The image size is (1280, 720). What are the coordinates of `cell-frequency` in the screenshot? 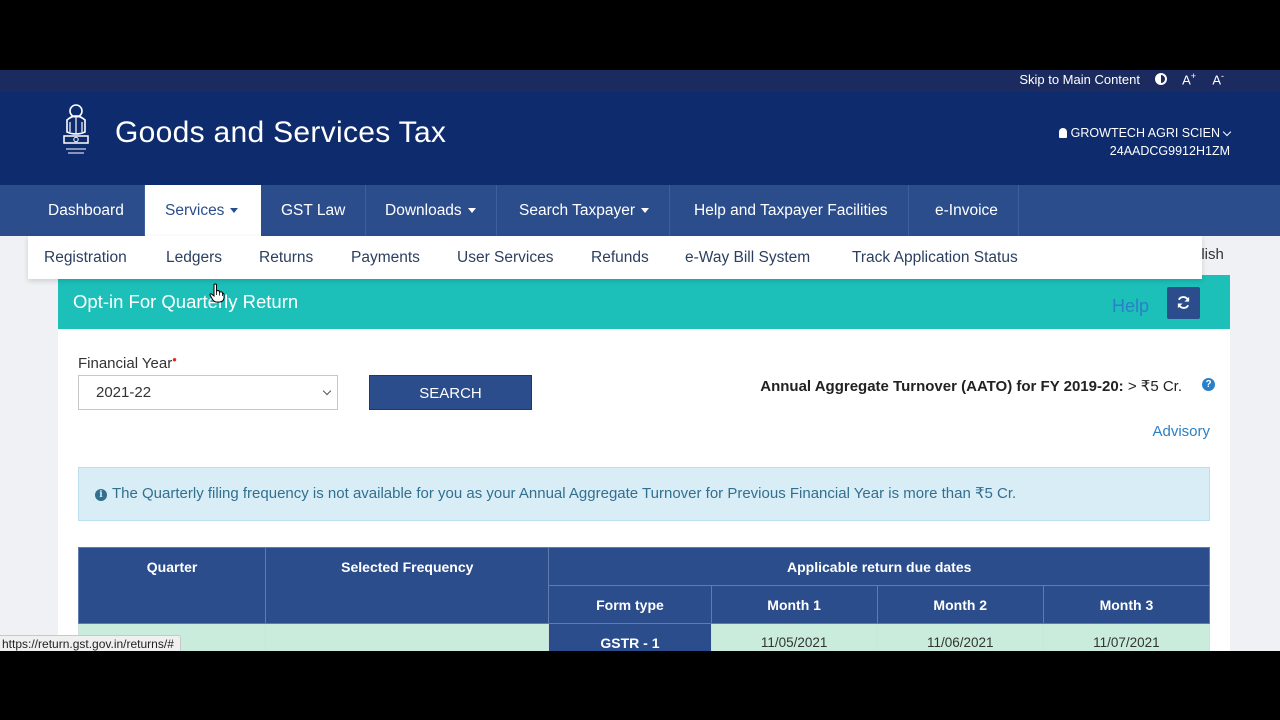 It's located at (407, 637).